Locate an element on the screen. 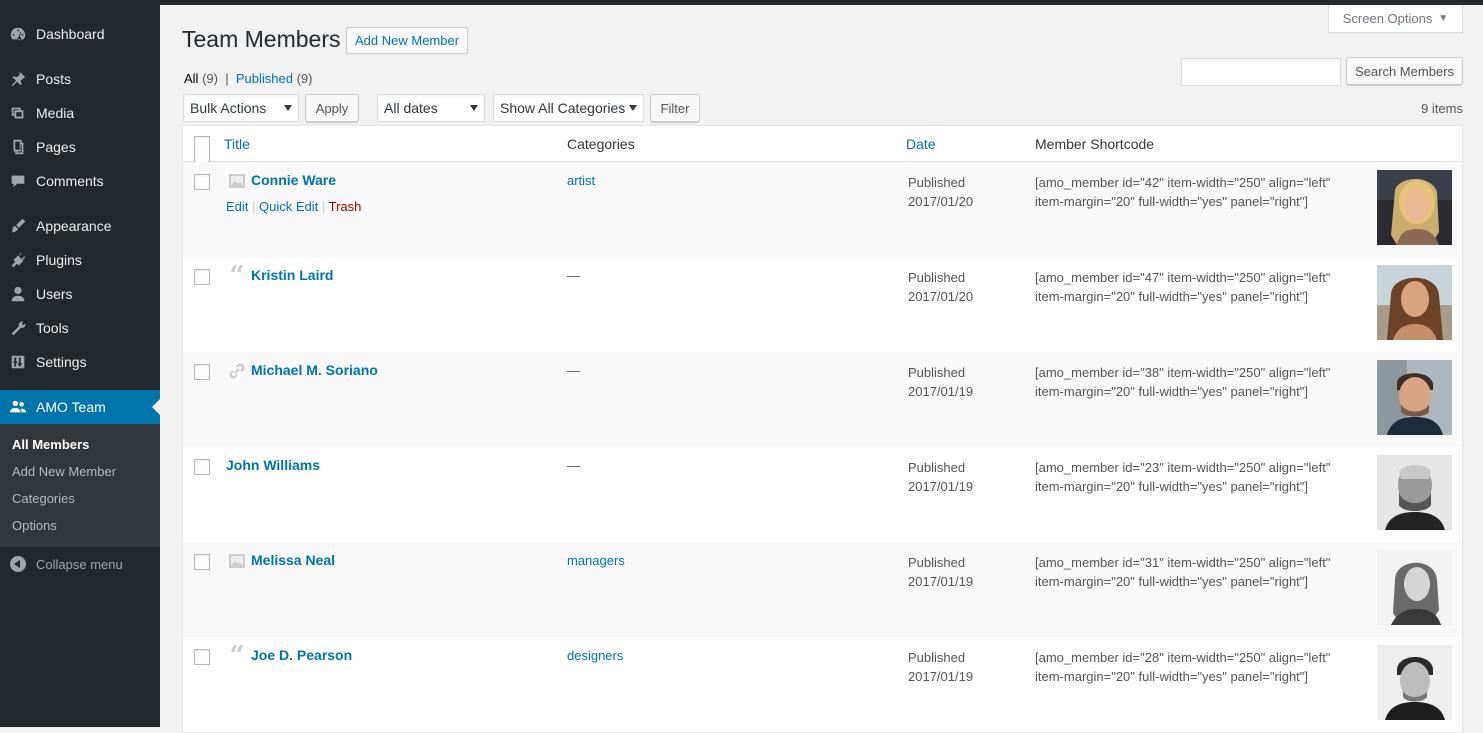 The height and width of the screenshot is (733, 1483). filter-button: Filter is located at coordinates (675, 108).